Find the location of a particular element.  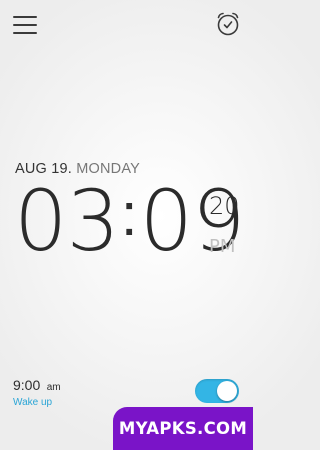

alarm-time-value: 9:00 is located at coordinates (27, 385).